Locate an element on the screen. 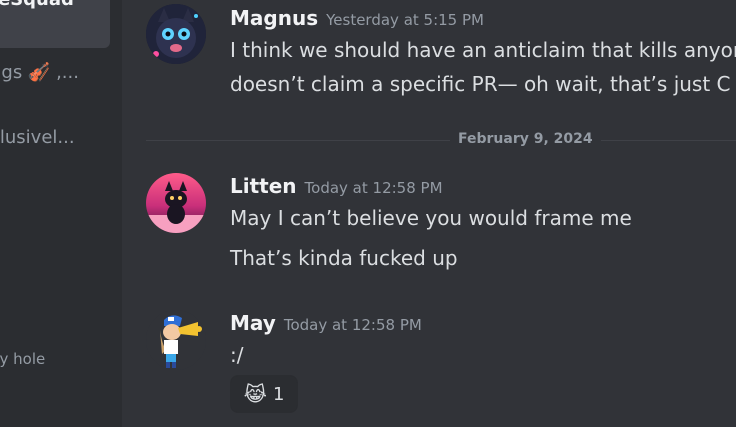  trainer-avatar-icon is located at coordinates (176, 340).